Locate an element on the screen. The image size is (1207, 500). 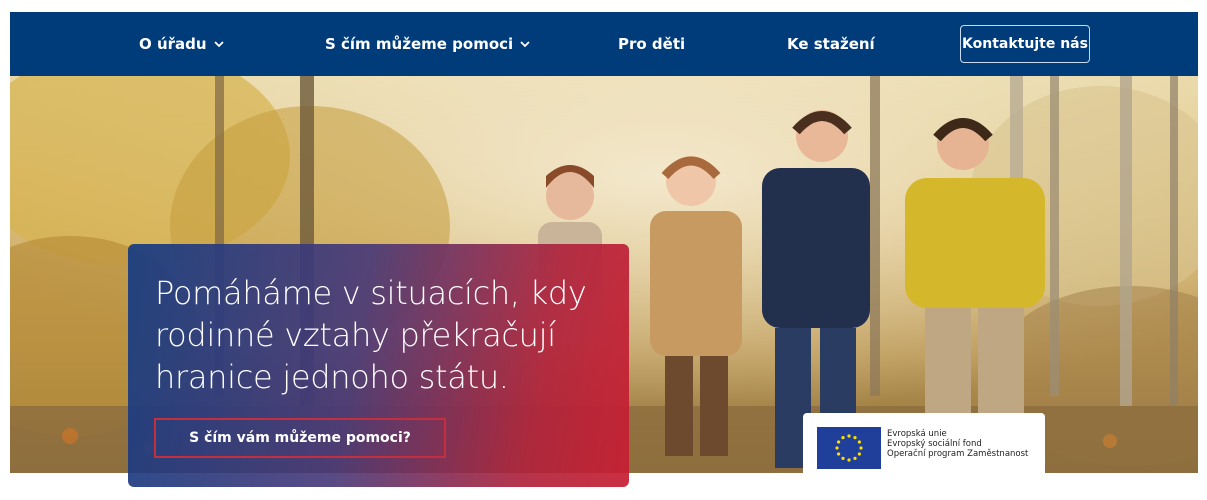
contact-button: Kontaktujte nás is located at coordinates (1025, 44).